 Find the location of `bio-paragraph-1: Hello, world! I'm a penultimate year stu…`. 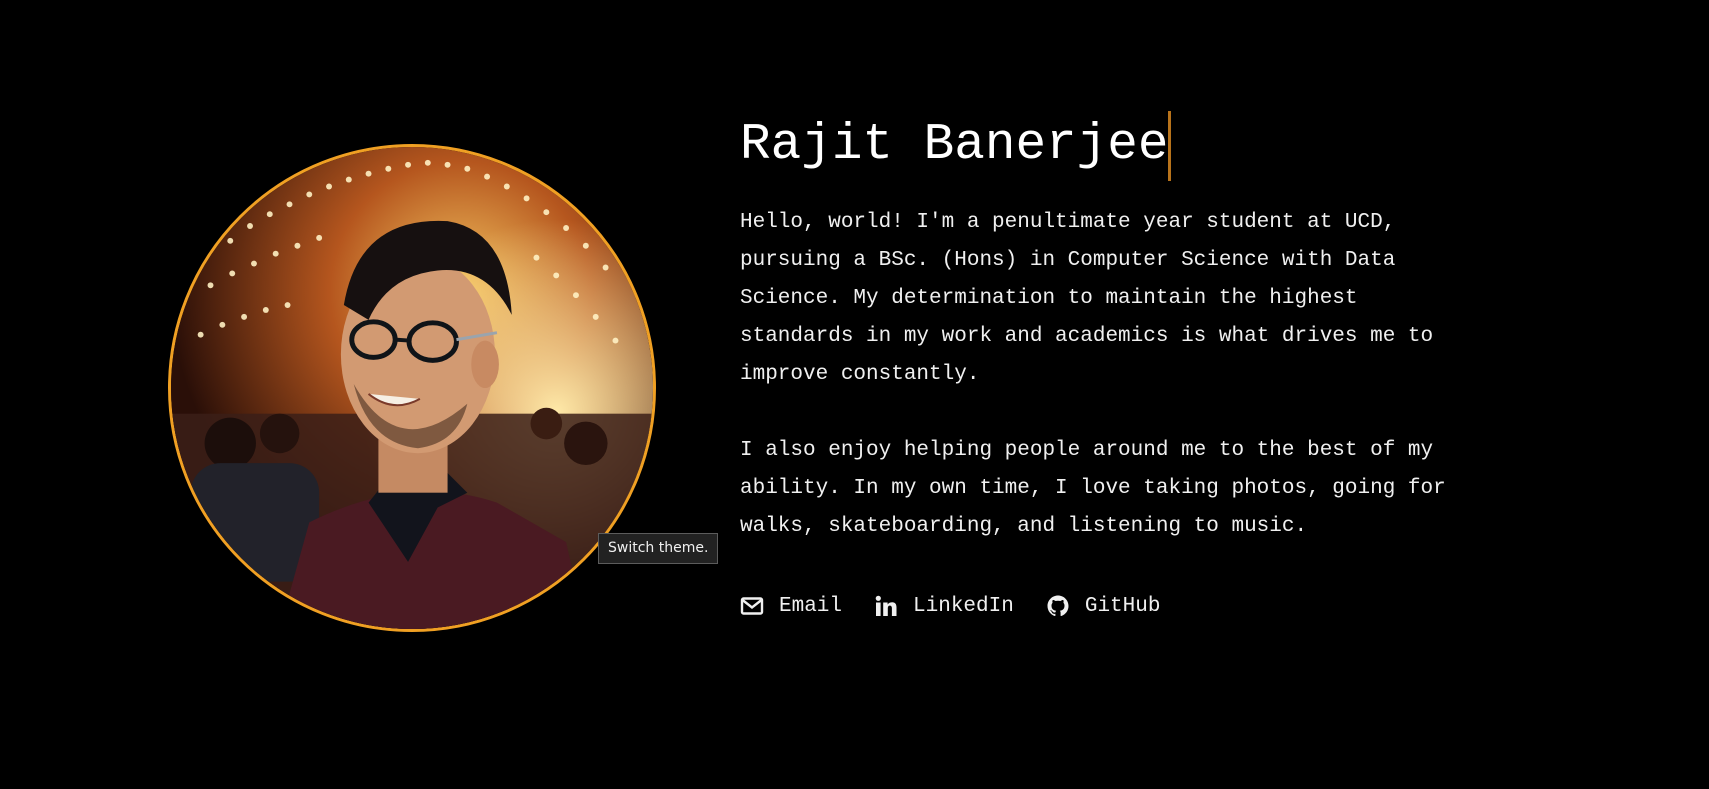

bio-paragraph-1: Hello, world! I'm a penultimate year stu… is located at coordinates (1087, 298).